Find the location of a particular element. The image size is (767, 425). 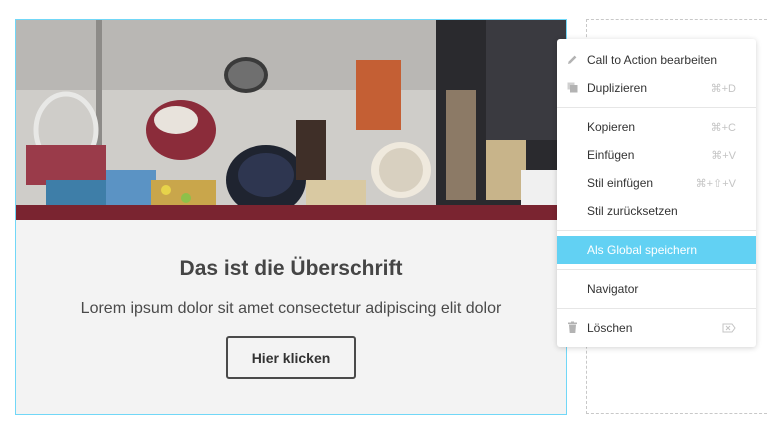

delete-key-icon is located at coordinates (729, 328).